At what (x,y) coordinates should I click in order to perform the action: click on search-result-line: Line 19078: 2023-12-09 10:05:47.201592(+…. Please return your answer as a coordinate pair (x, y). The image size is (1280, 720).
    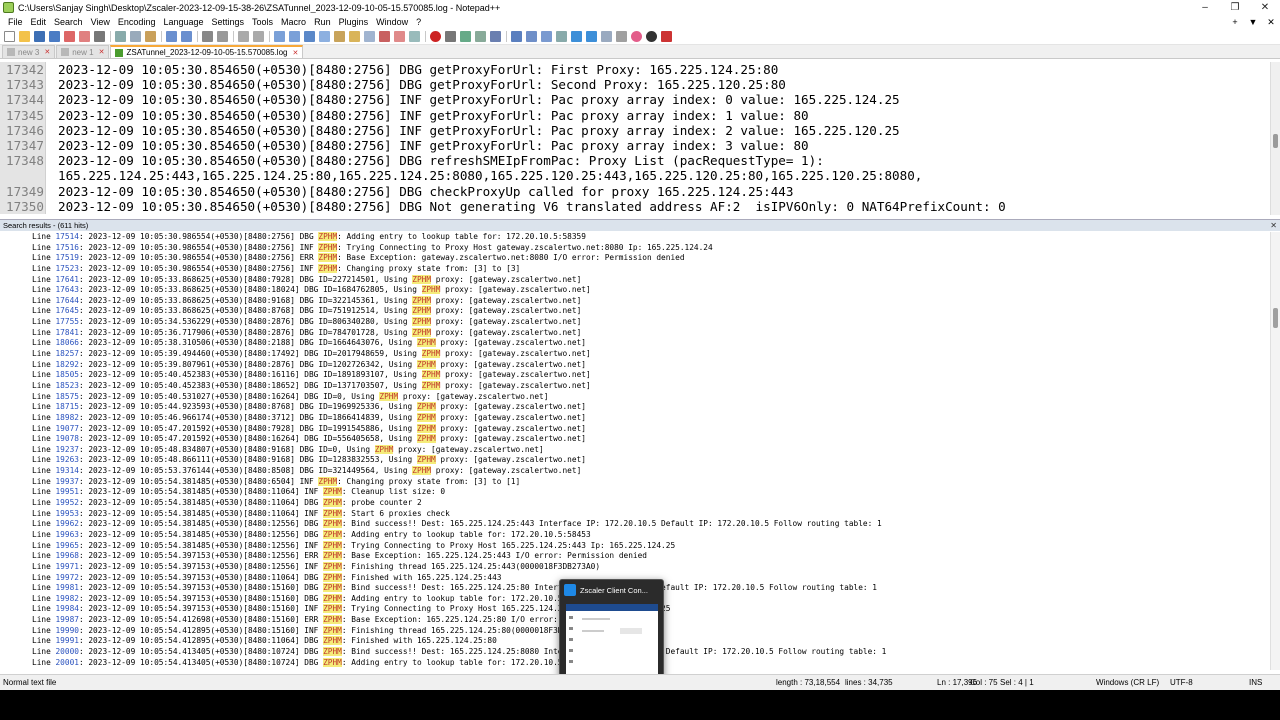
    Looking at the image, I should click on (640, 439).